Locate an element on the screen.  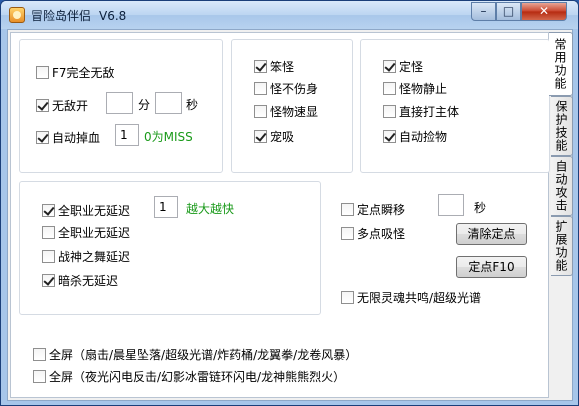
group4-item-0-label: 全职业无延迟 is located at coordinates (94, 211).